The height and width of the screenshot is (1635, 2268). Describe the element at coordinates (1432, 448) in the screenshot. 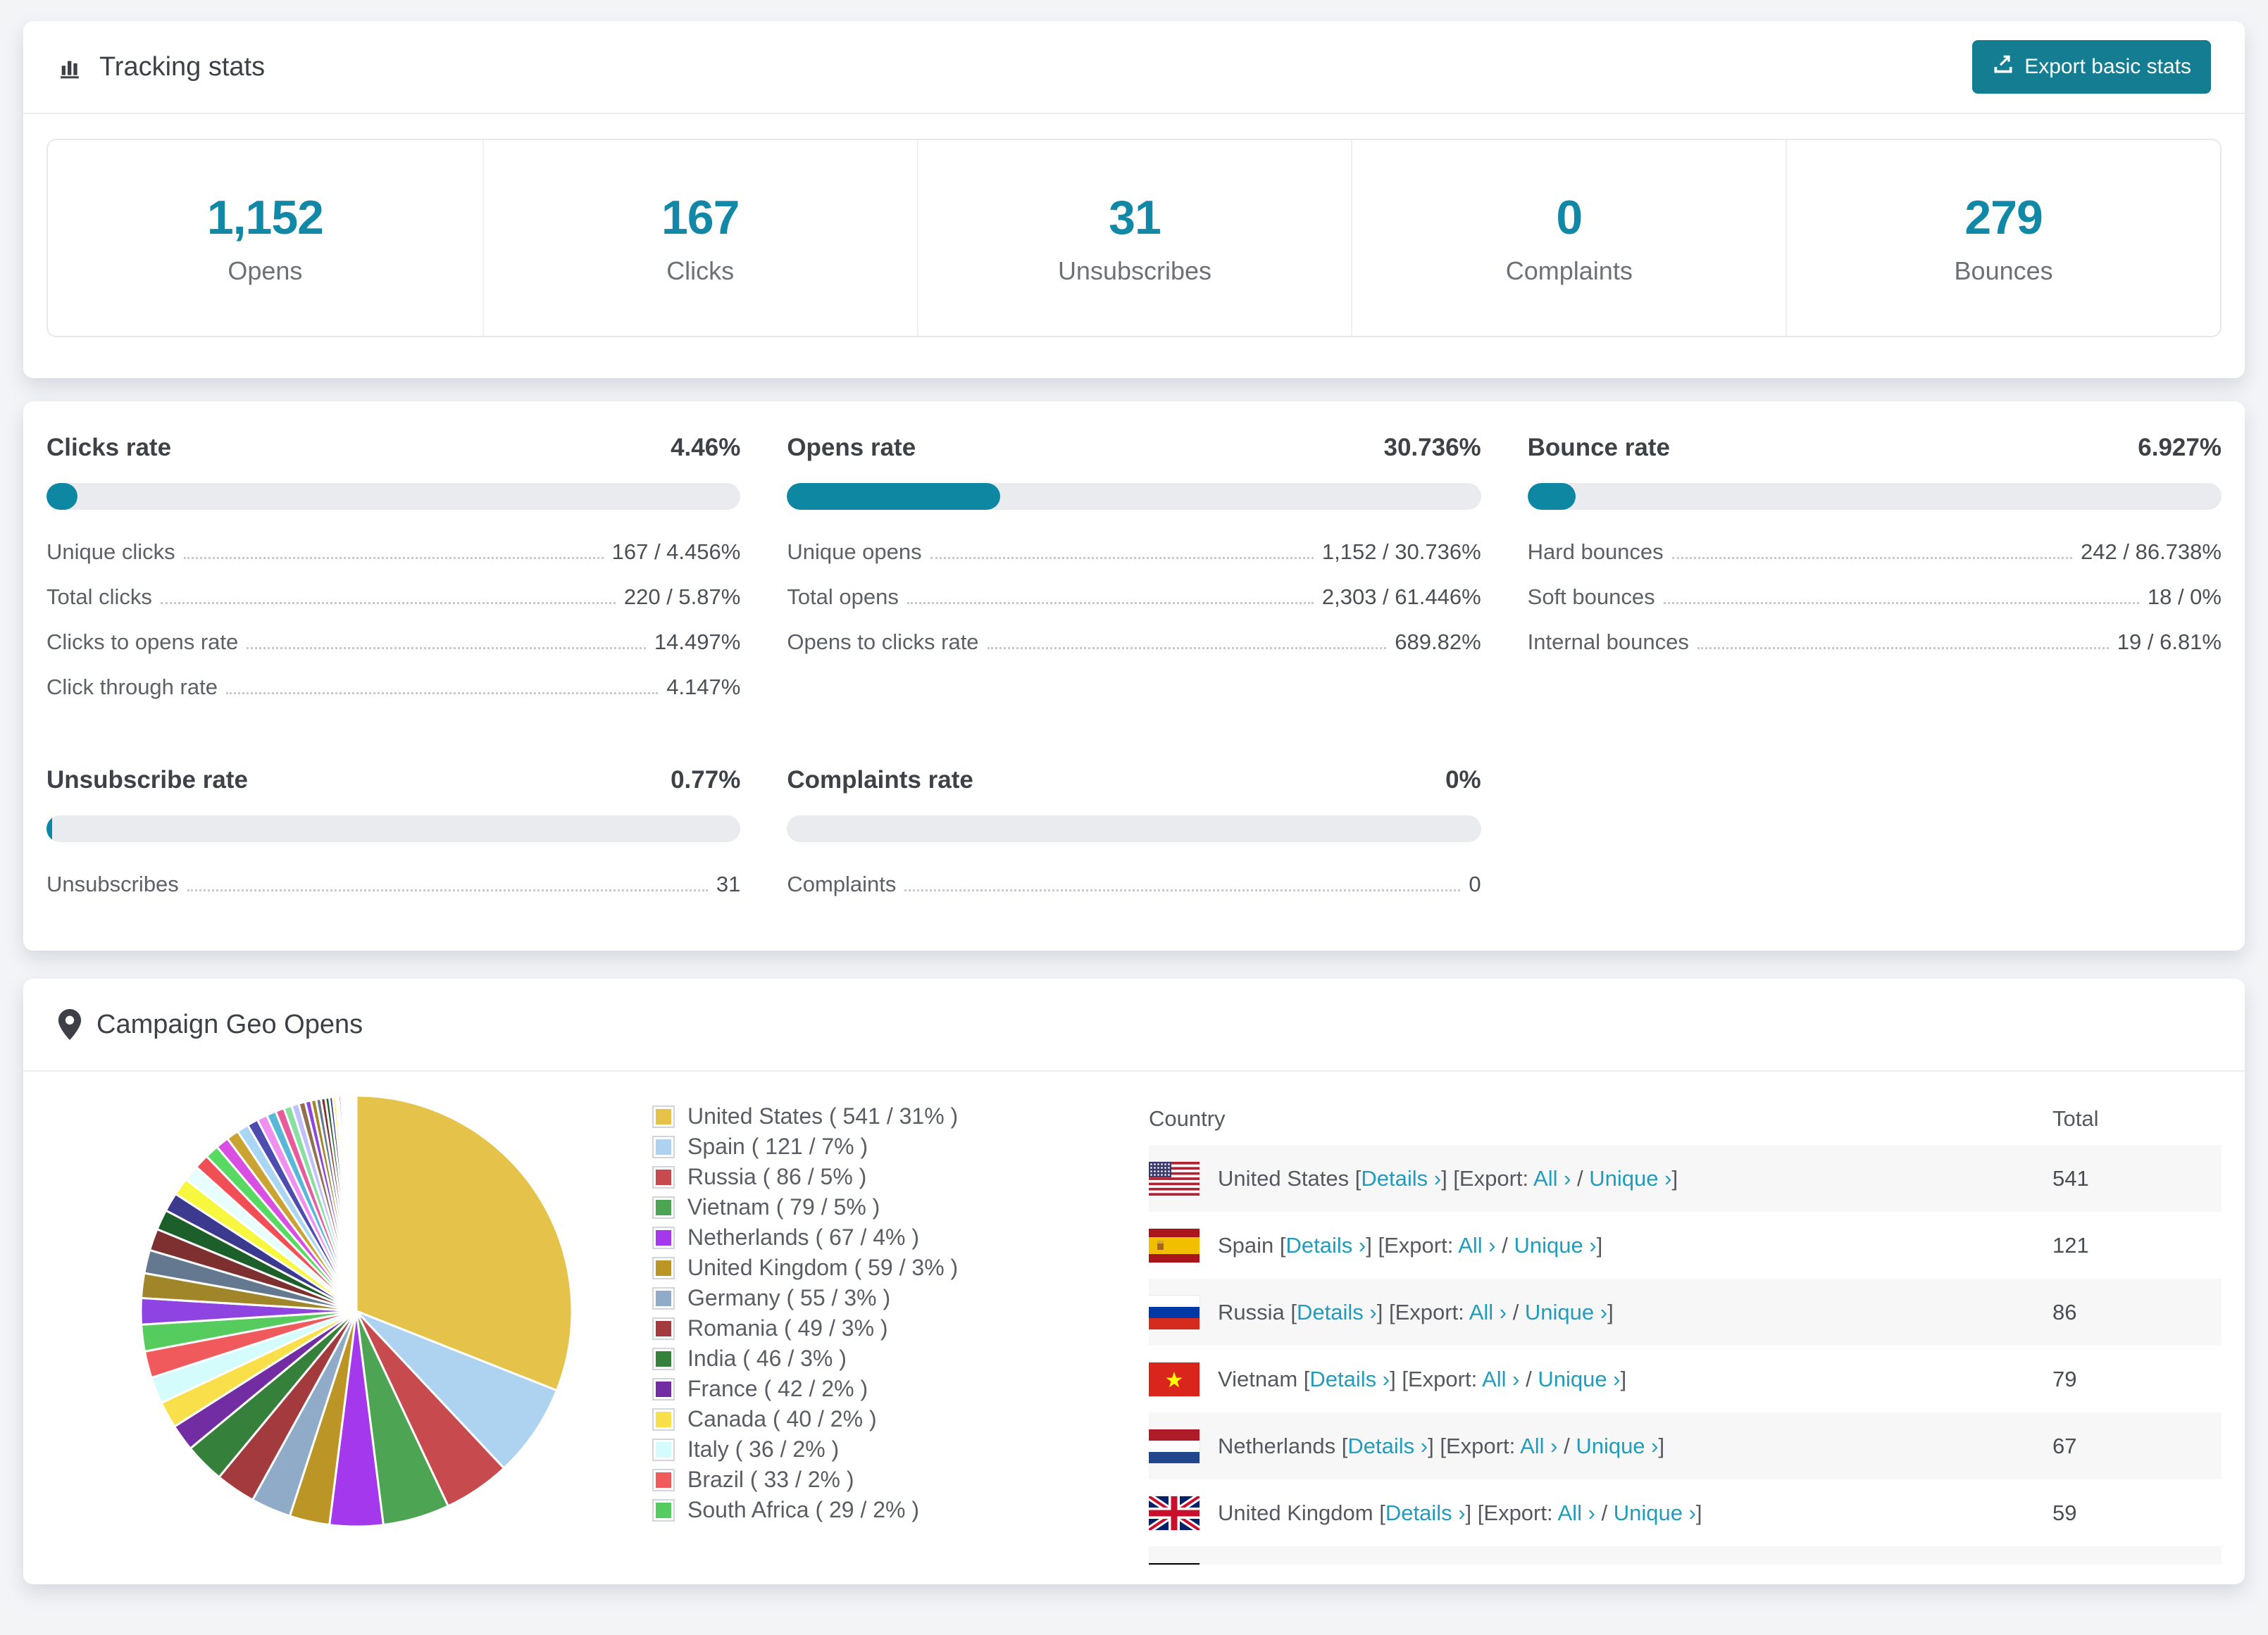

I see `rate-percentage: 30.736%` at that location.